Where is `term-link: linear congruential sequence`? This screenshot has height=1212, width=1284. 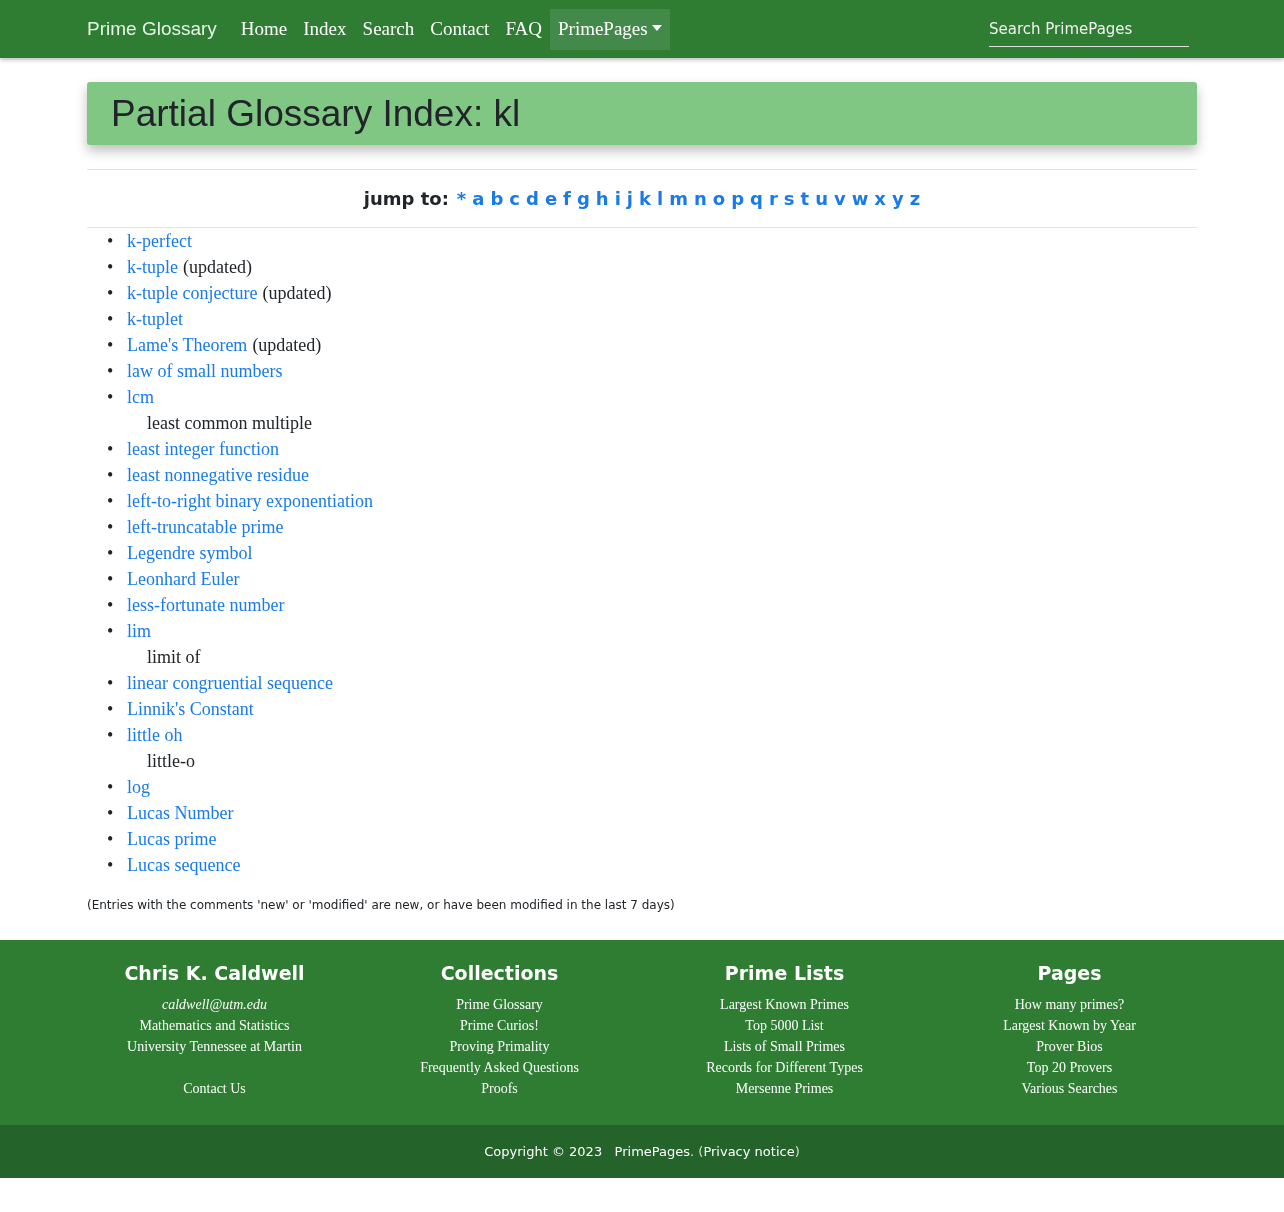 term-link: linear congruential sequence is located at coordinates (230, 683).